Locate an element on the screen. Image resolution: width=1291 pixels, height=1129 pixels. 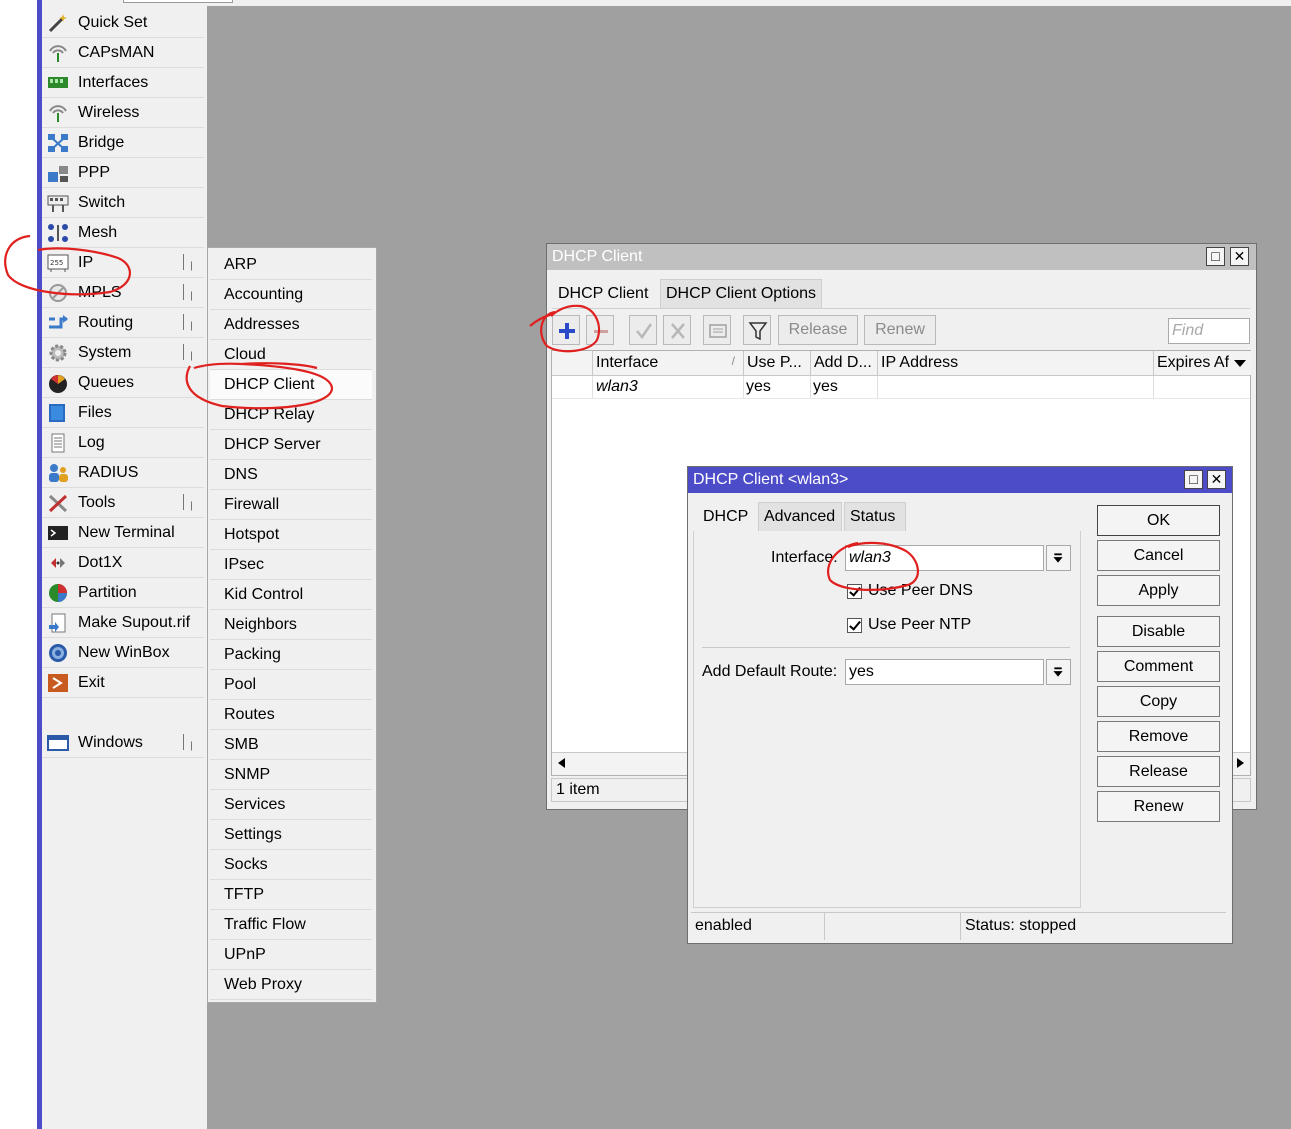
submenu-item-web-proxy: Web Proxy is located at coordinates (291, 985).